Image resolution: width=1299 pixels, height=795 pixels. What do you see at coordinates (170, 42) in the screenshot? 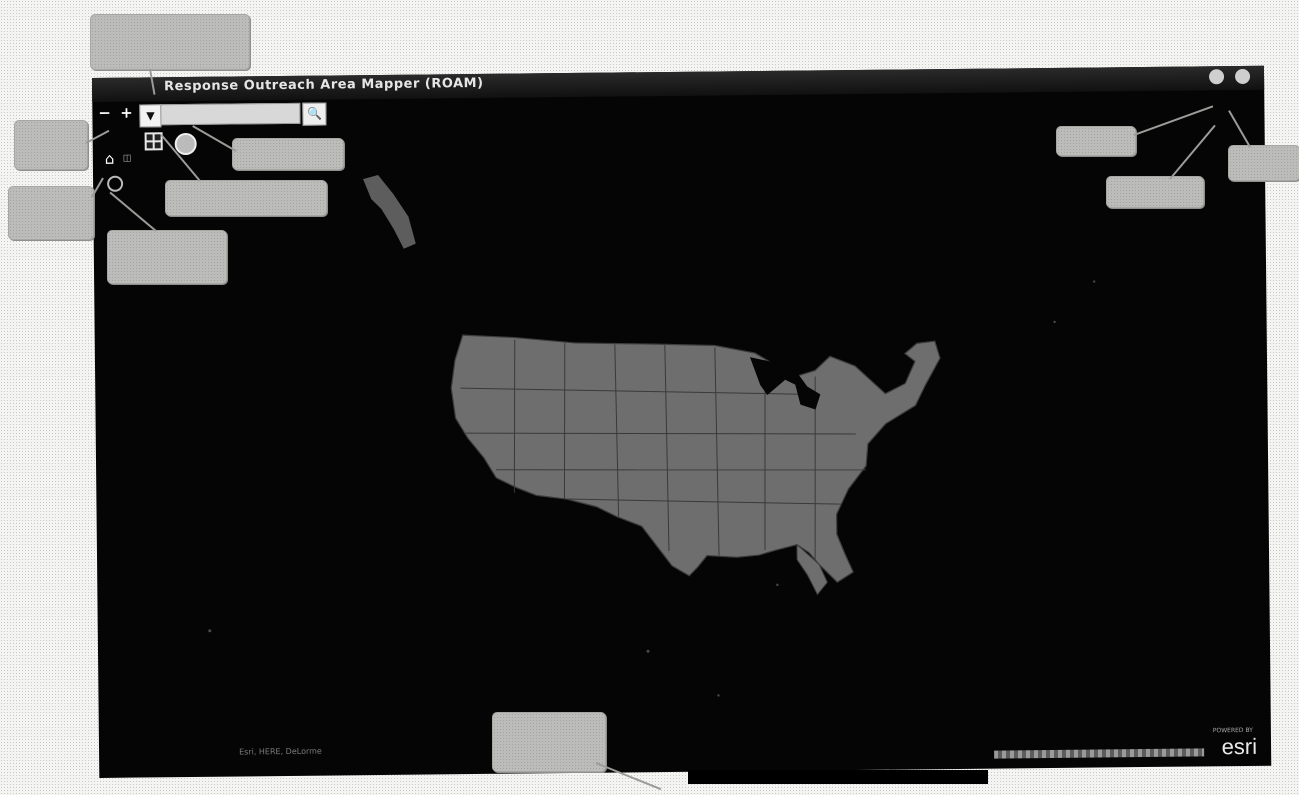
I see `callout-search` at bounding box center [170, 42].